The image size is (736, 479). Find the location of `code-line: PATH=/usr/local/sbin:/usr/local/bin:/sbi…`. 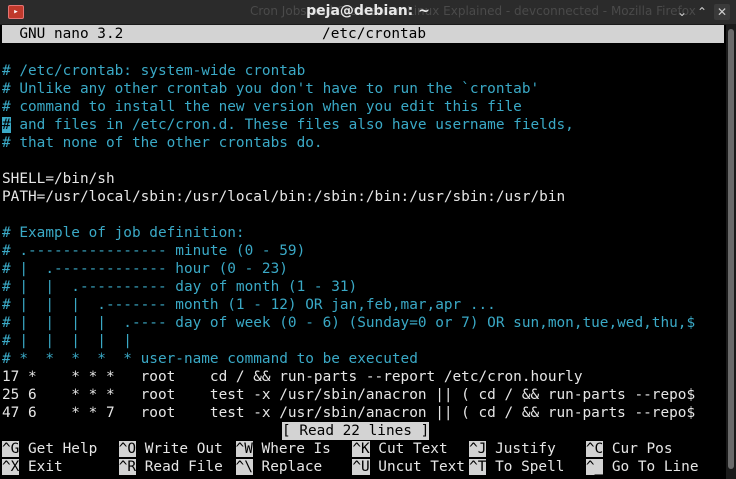

code-line: PATH=/usr/local/sbin:/usr/local/bin:/sbi… is located at coordinates (283, 197).